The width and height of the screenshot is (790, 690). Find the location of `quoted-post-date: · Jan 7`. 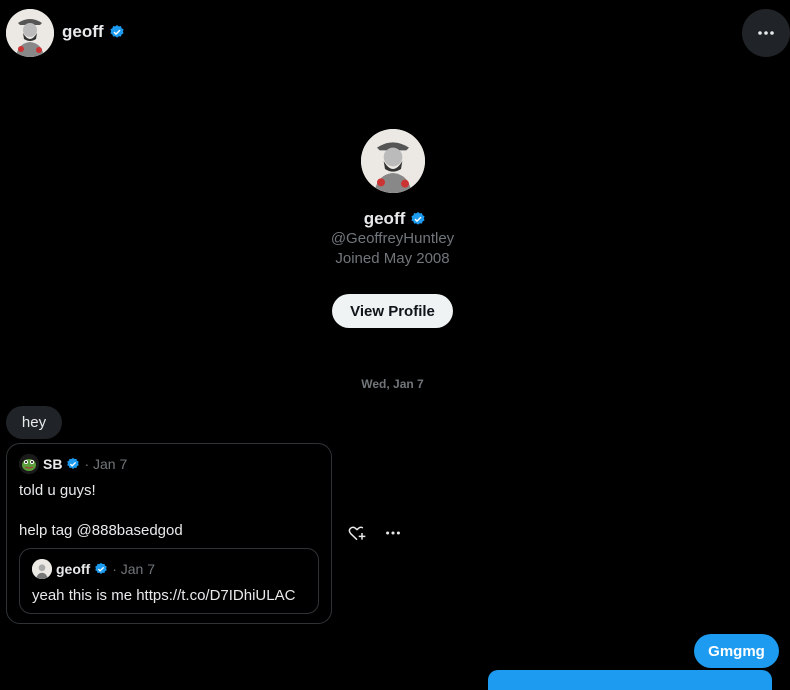

quoted-post-date: · Jan 7 is located at coordinates (106, 464).